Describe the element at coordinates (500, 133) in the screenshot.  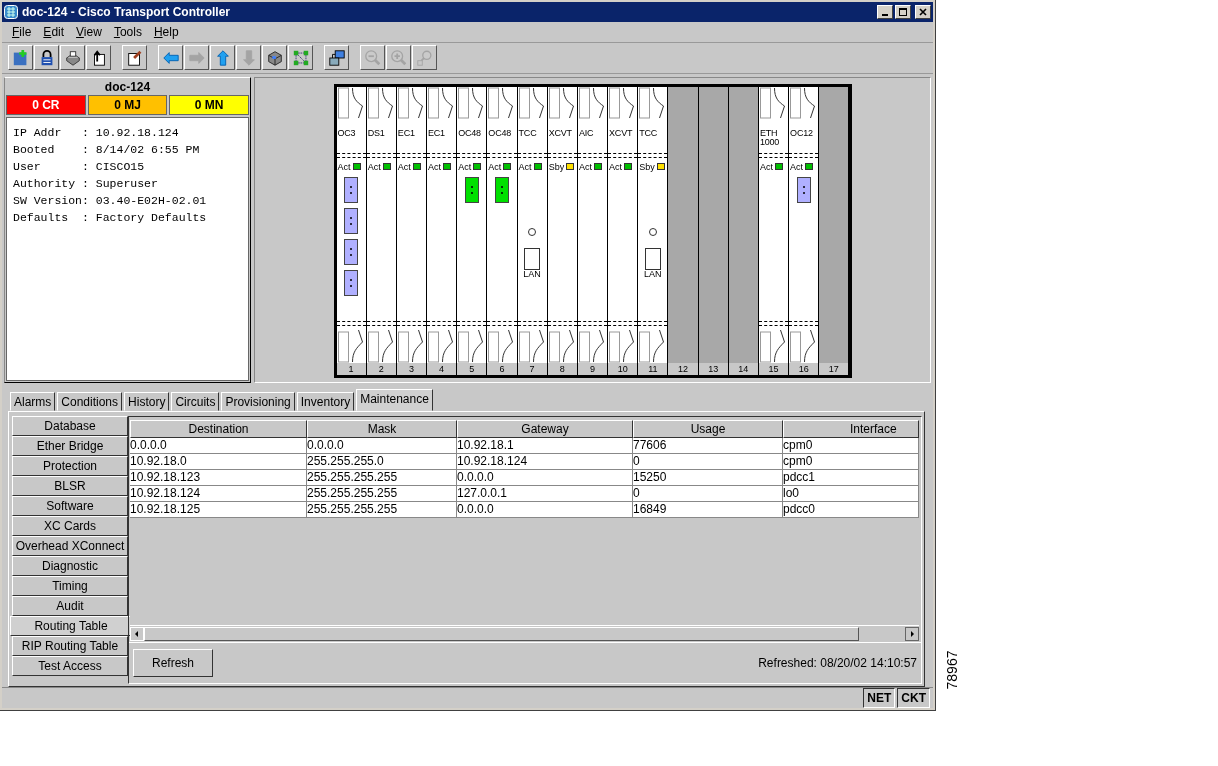
I see `card-label: OC48` at that location.